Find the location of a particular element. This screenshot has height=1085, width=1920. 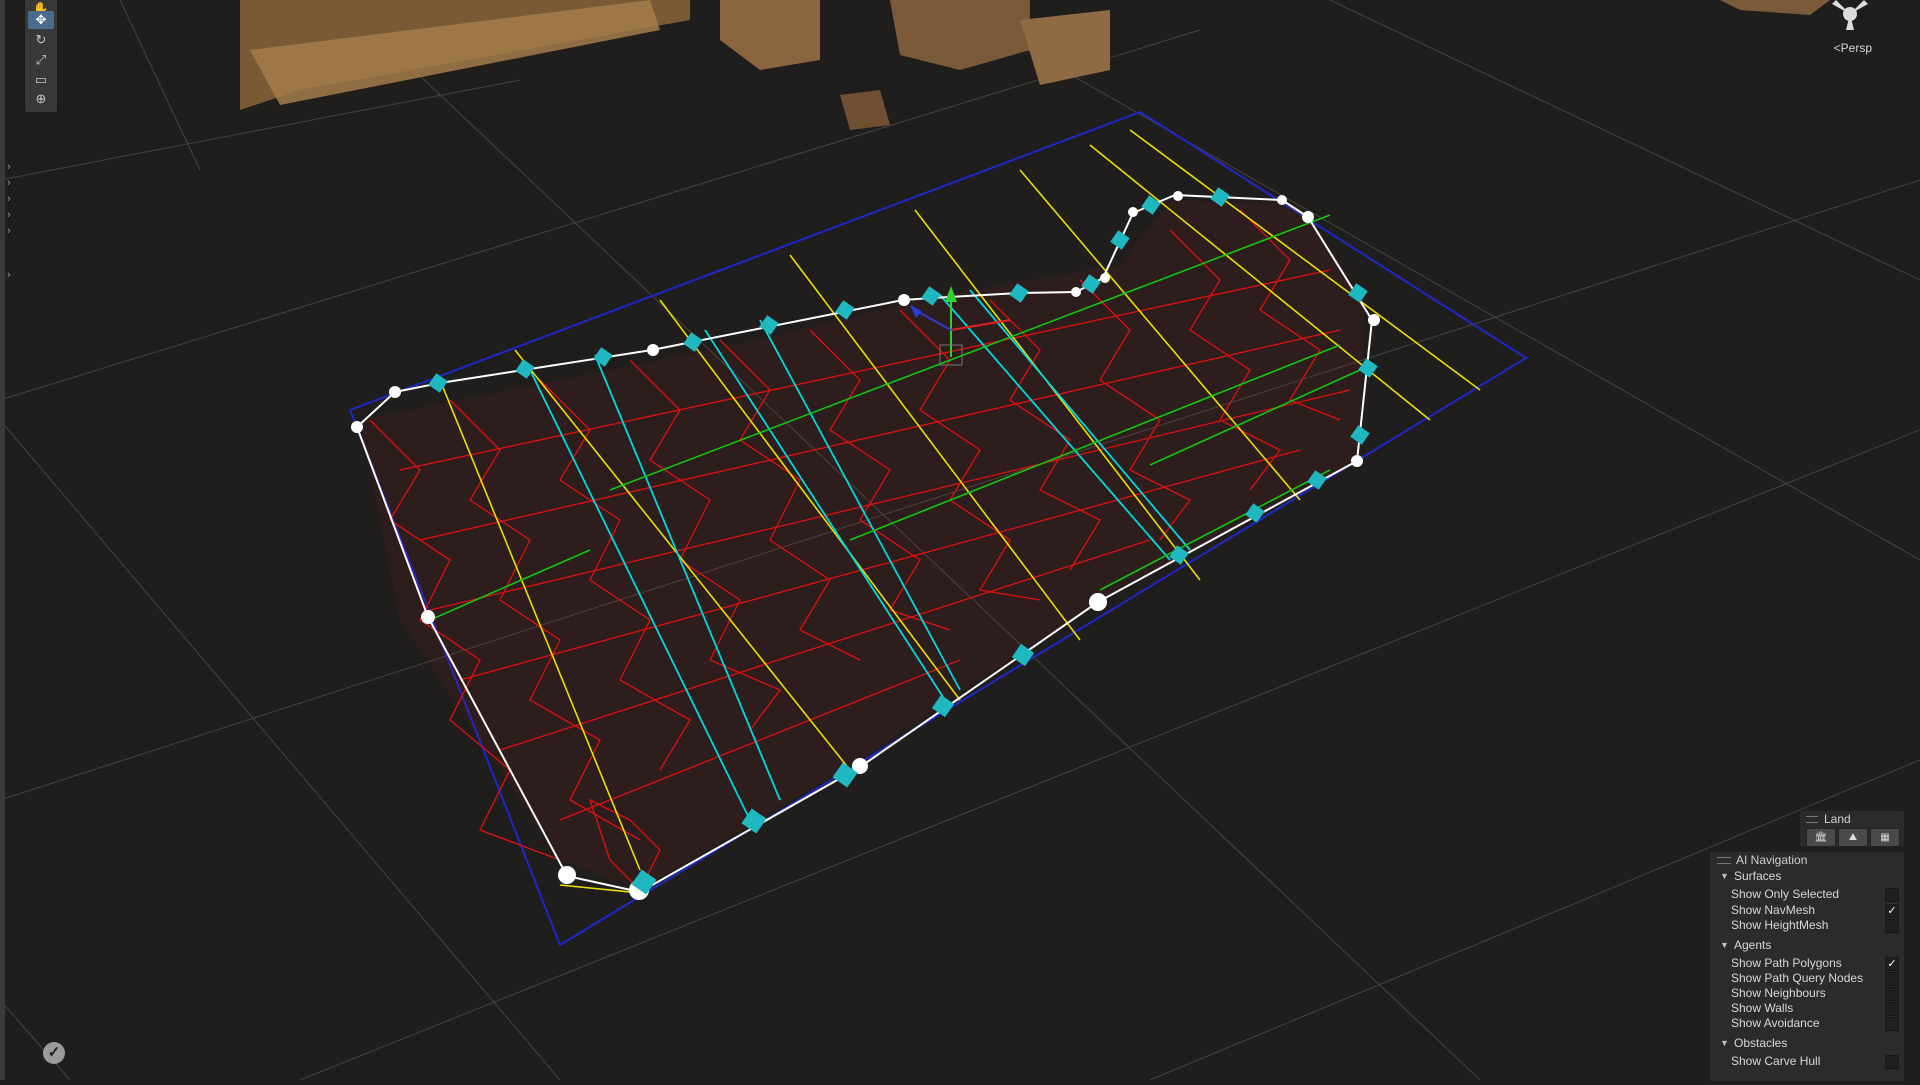

orientation-gizmo-icon is located at coordinates (1850, 17).